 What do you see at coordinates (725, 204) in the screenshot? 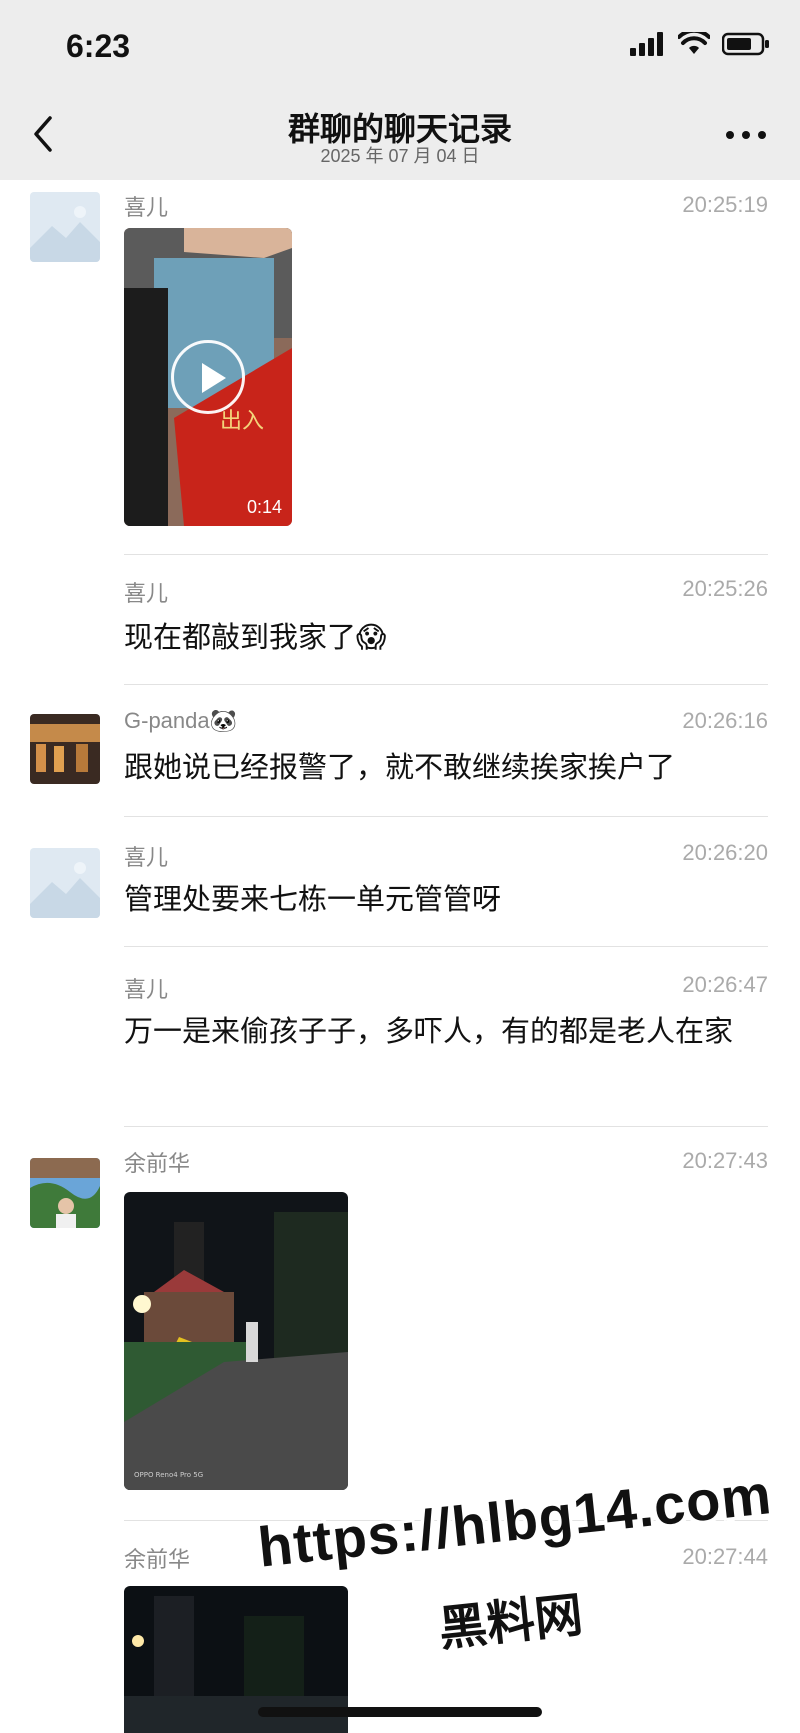
I see `timestamp: 20:25:19` at bounding box center [725, 204].